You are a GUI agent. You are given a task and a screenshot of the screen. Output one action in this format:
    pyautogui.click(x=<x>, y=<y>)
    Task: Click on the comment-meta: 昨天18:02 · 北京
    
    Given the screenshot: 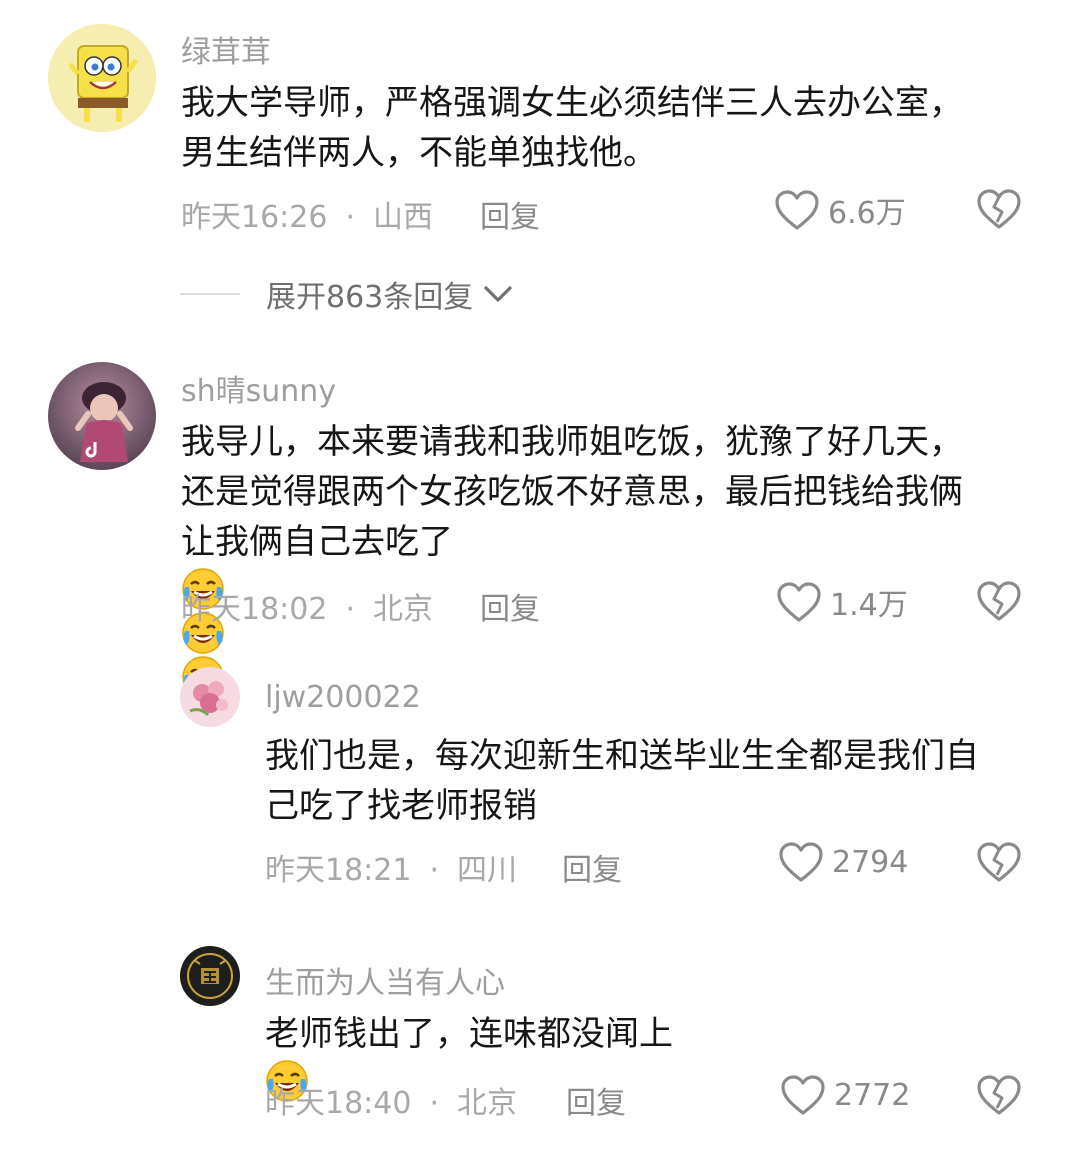 What is the action you would take?
    pyautogui.click(x=307, y=606)
    